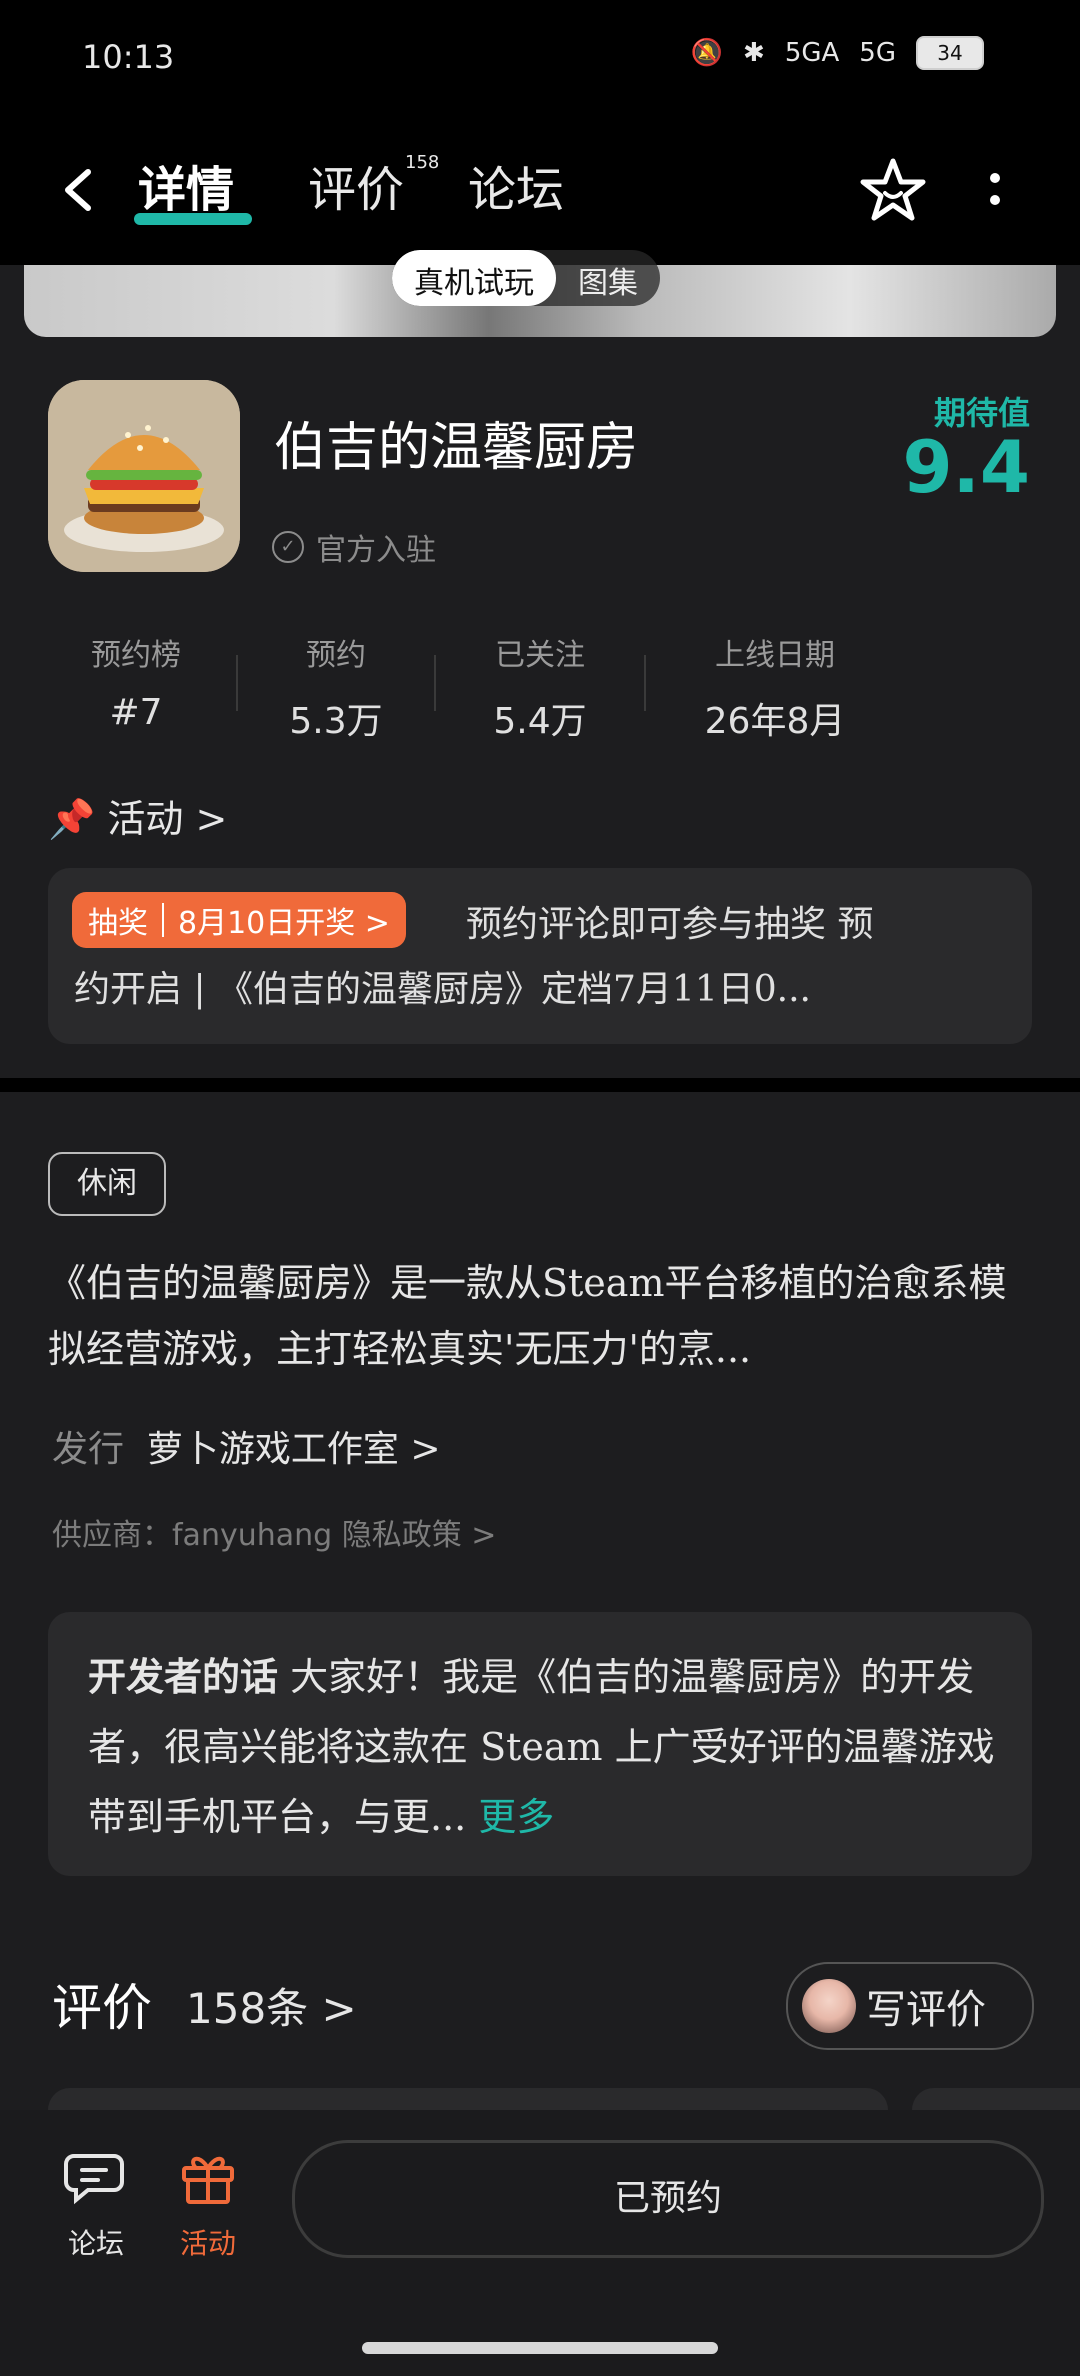  I want to click on nav-forum: 论坛, so click(96, 2205).